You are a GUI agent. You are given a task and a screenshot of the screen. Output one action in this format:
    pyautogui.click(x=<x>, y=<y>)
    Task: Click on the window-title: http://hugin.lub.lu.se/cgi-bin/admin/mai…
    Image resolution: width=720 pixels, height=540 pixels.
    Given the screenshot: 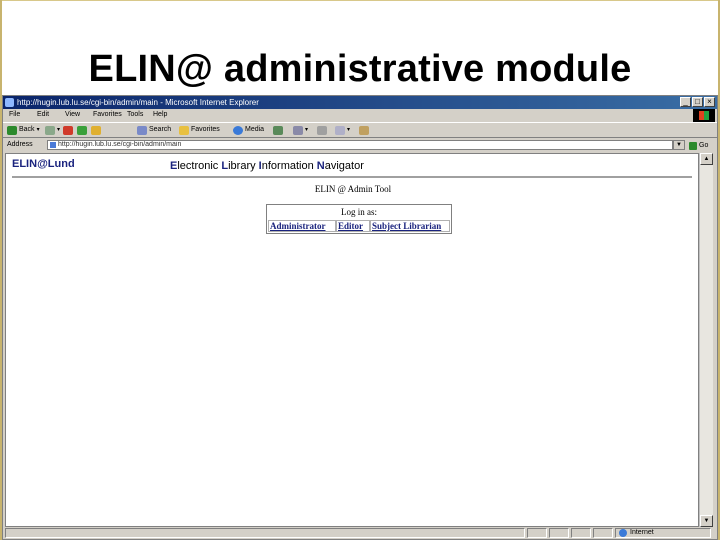 What is the action you would take?
    pyautogui.click(x=138, y=102)
    